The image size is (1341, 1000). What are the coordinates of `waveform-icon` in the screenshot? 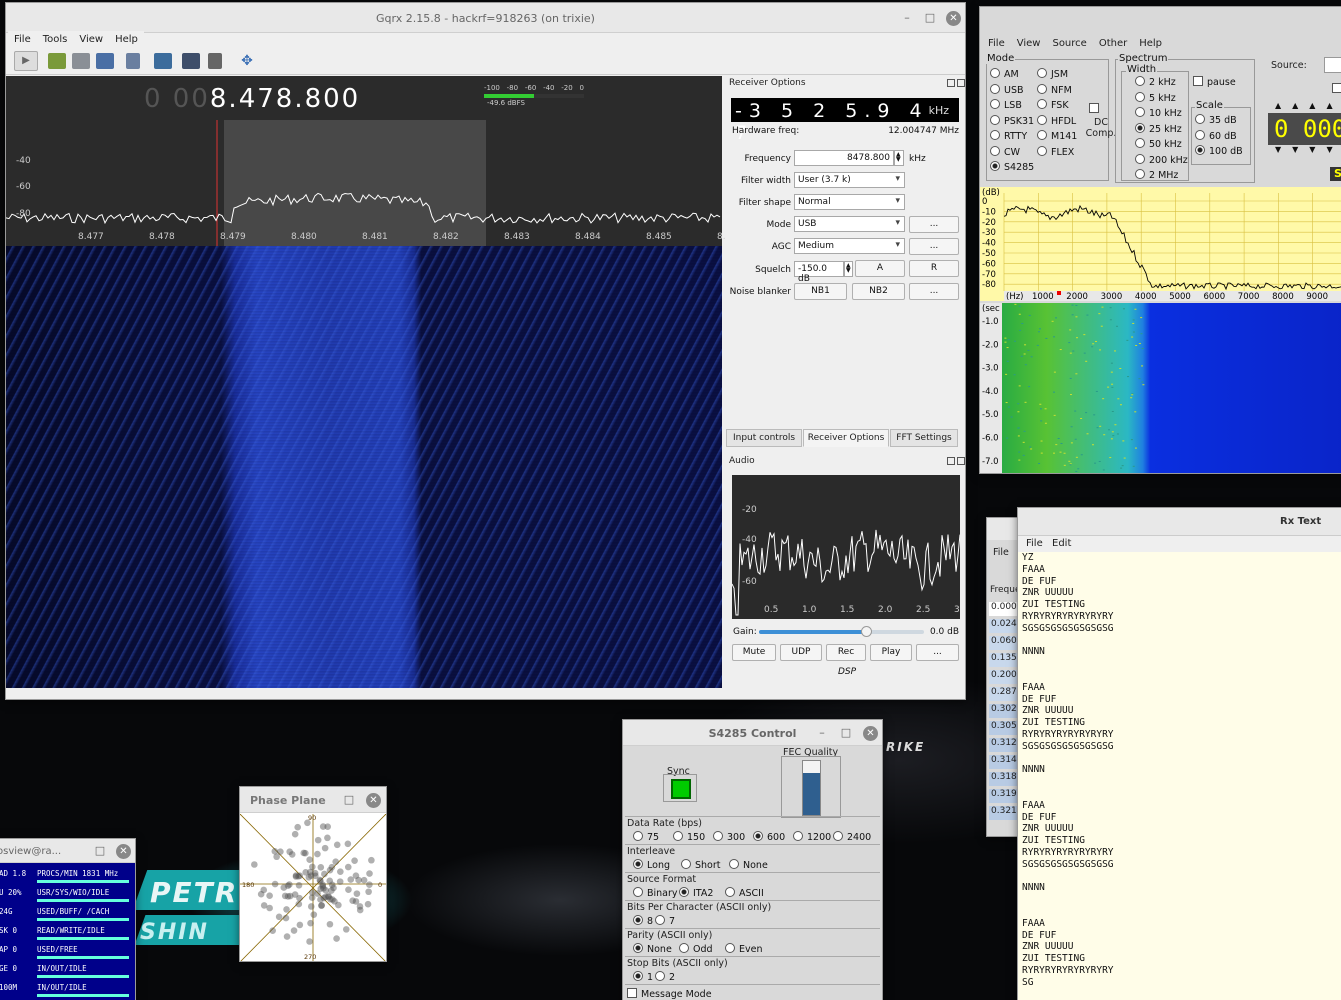 It's located at (163, 61).